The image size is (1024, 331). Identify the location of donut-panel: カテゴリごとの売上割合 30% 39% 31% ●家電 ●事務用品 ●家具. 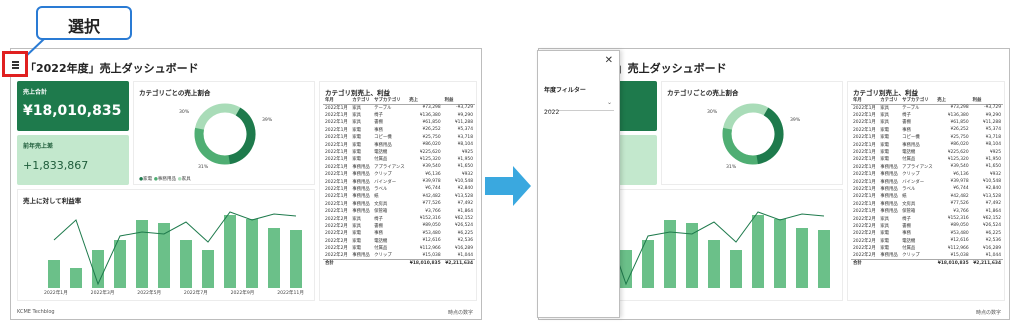
(224, 133).